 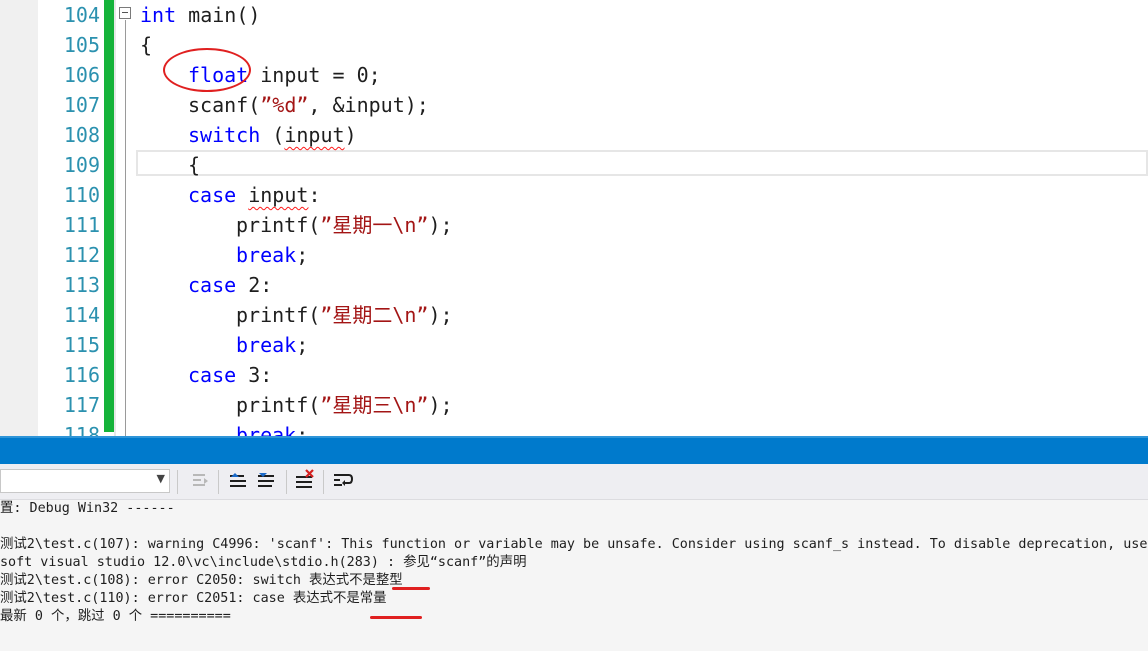 I want to click on chevron-down-icon: ▼, so click(x=161, y=478).